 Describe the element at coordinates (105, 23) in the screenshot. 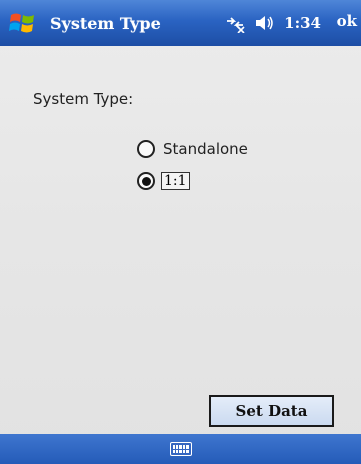

I see `window-title: System Type` at that location.